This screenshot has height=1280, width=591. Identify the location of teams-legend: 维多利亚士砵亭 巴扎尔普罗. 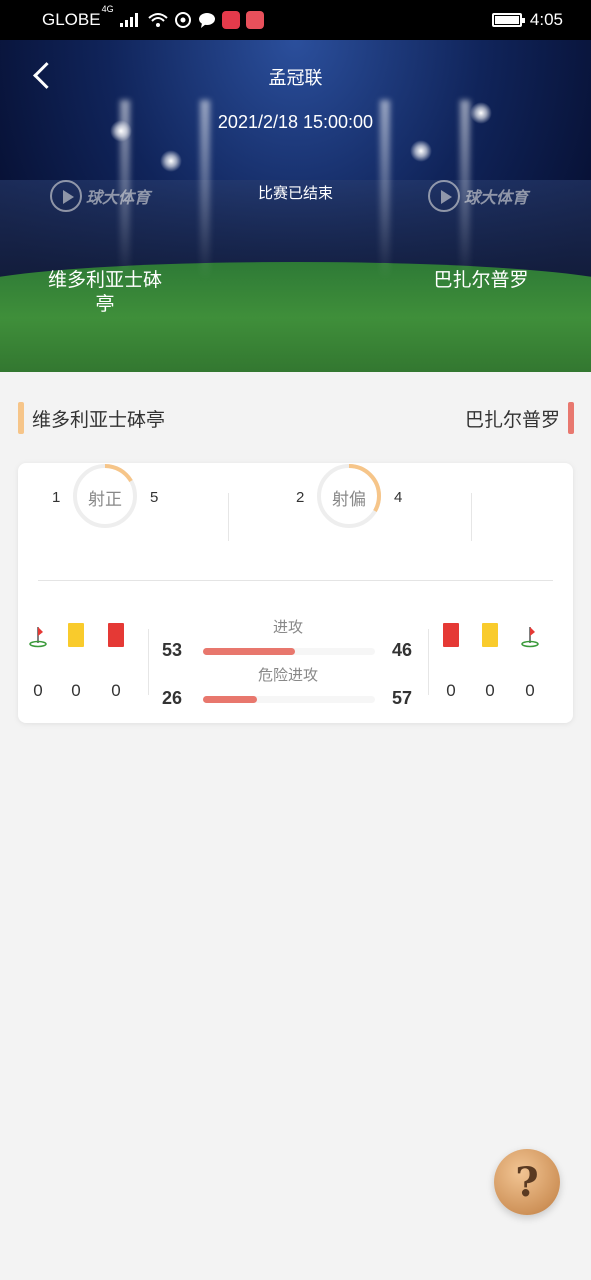
(296, 418).